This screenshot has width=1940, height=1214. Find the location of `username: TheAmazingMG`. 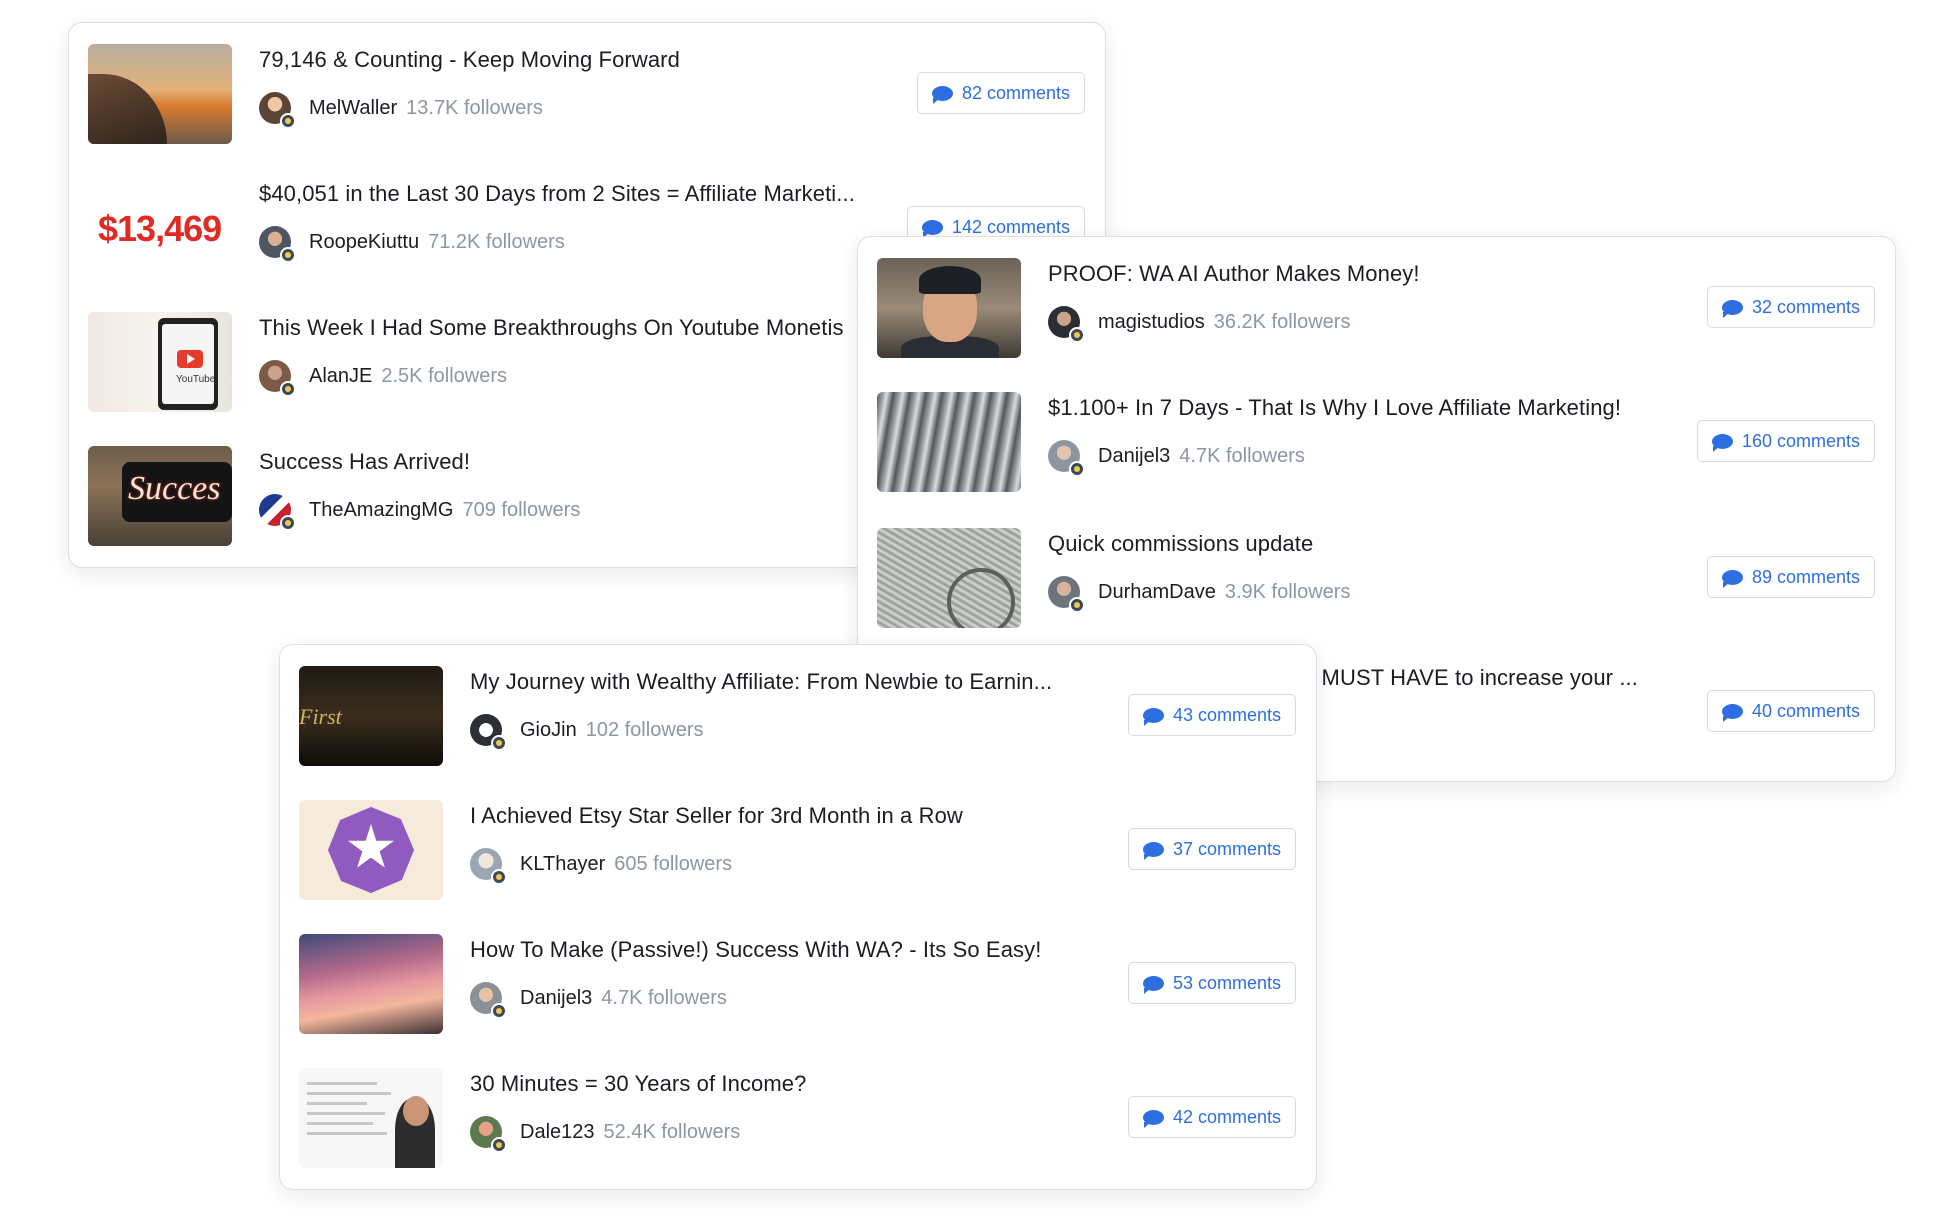

username: TheAmazingMG is located at coordinates (381, 510).